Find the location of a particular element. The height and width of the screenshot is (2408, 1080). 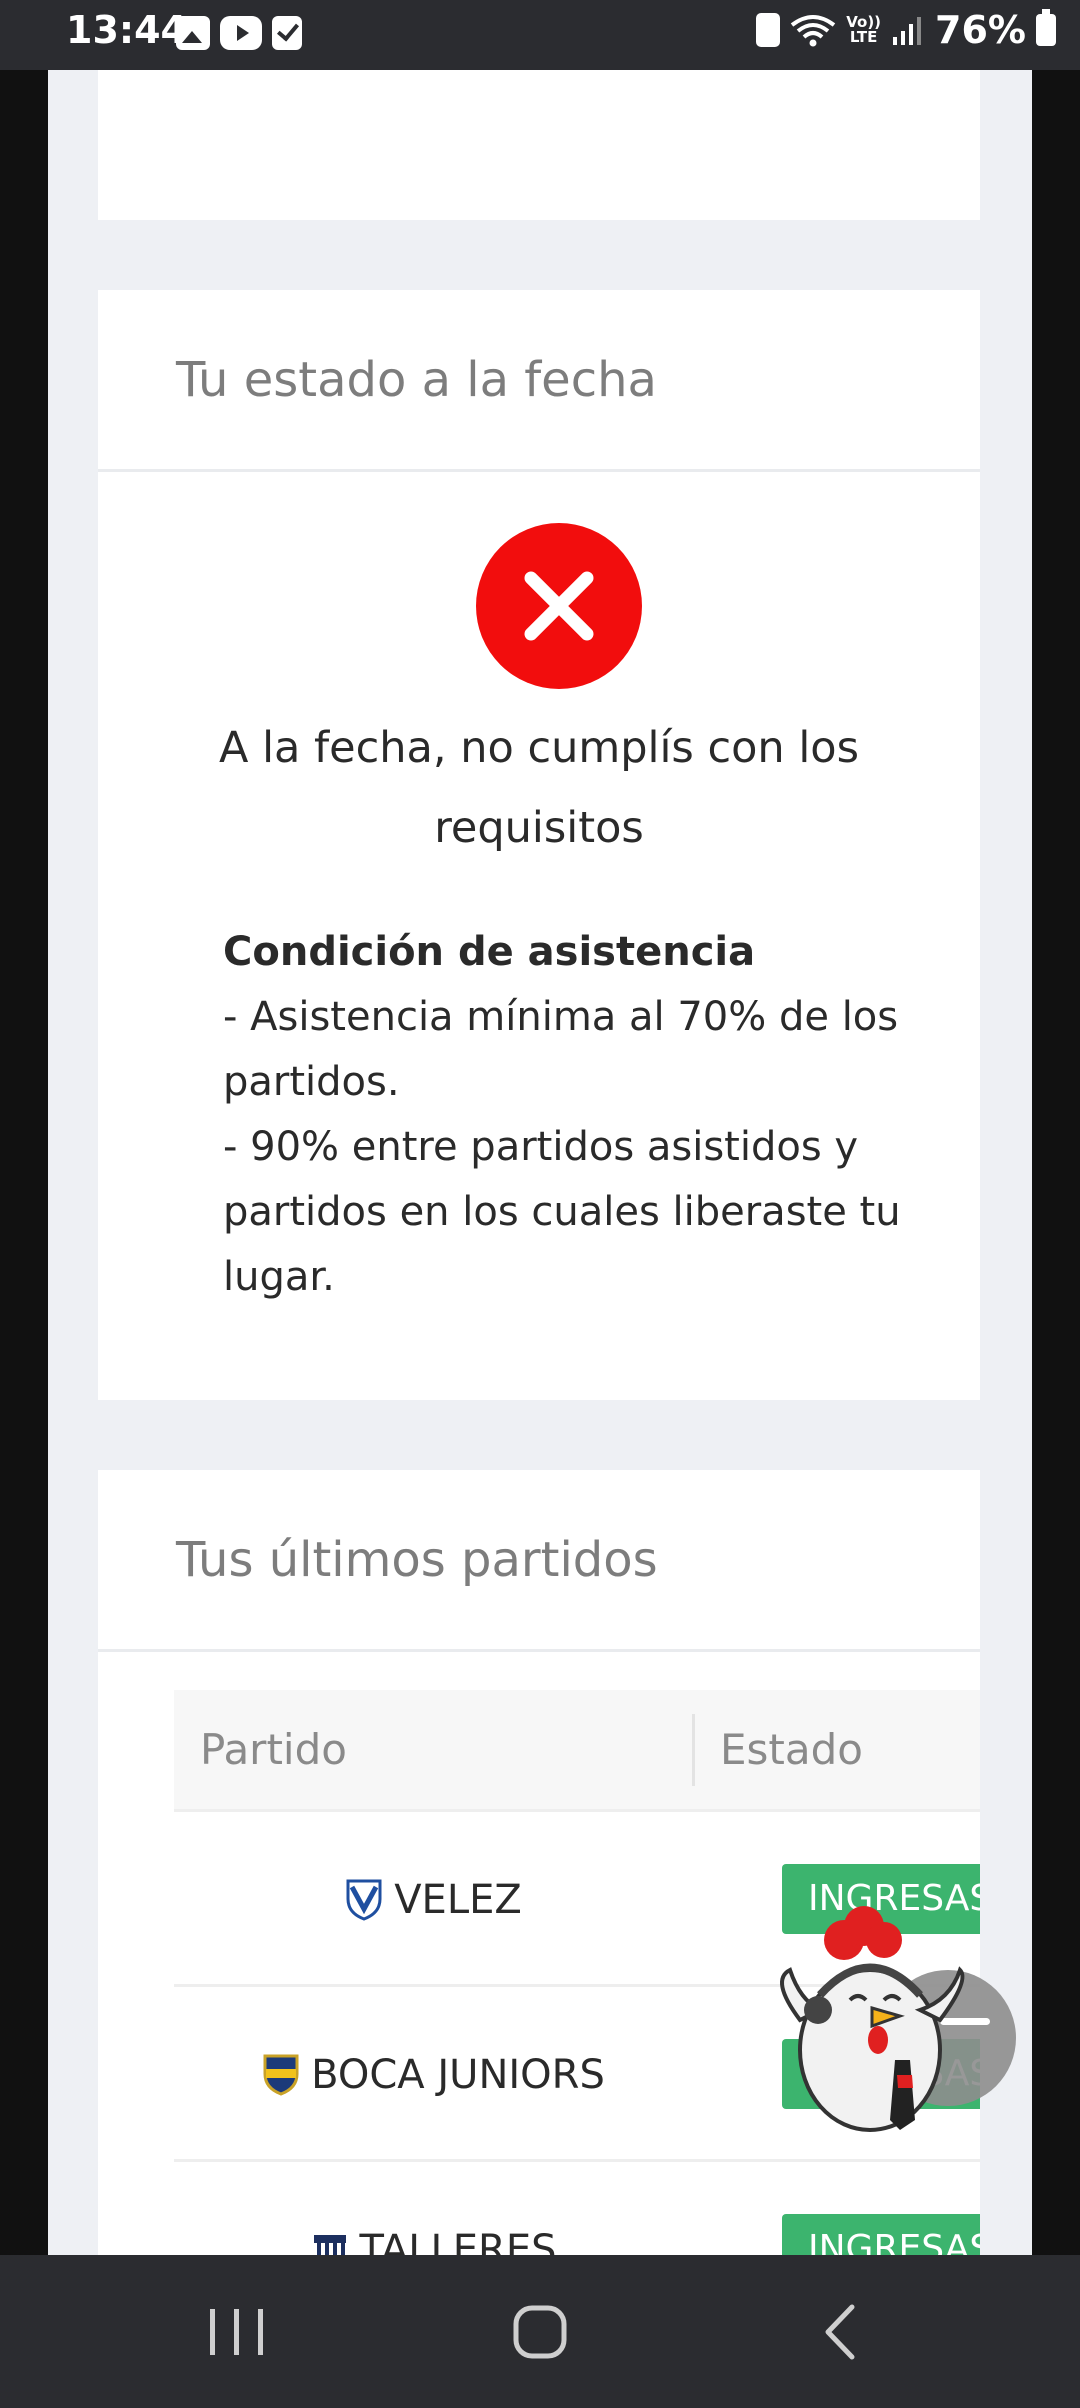

condition-title: Condición de asistencia is located at coordinates (489, 952).